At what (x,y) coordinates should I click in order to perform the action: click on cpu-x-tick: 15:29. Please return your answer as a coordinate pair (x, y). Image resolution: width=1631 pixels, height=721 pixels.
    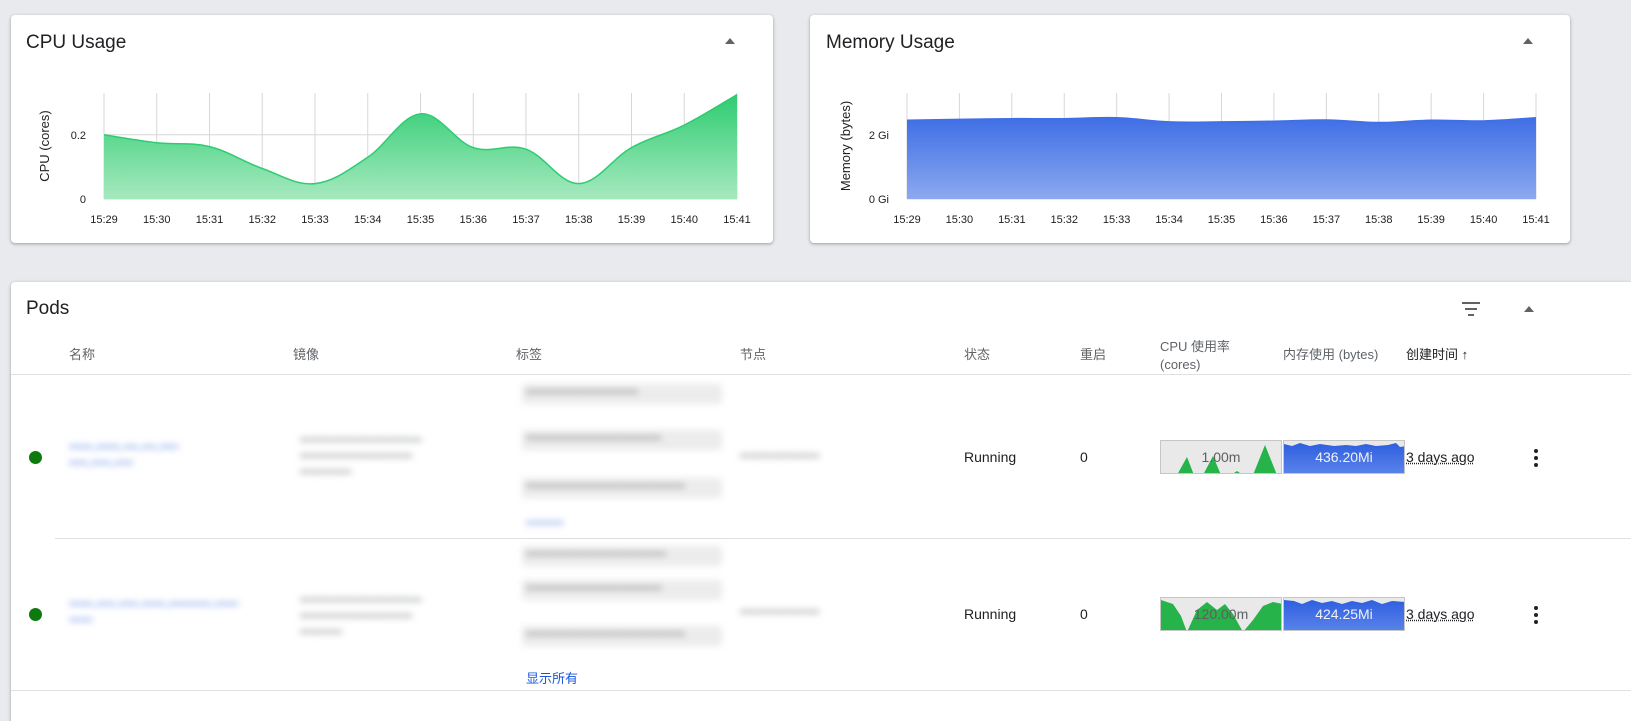
    Looking at the image, I should click on (104, 220).